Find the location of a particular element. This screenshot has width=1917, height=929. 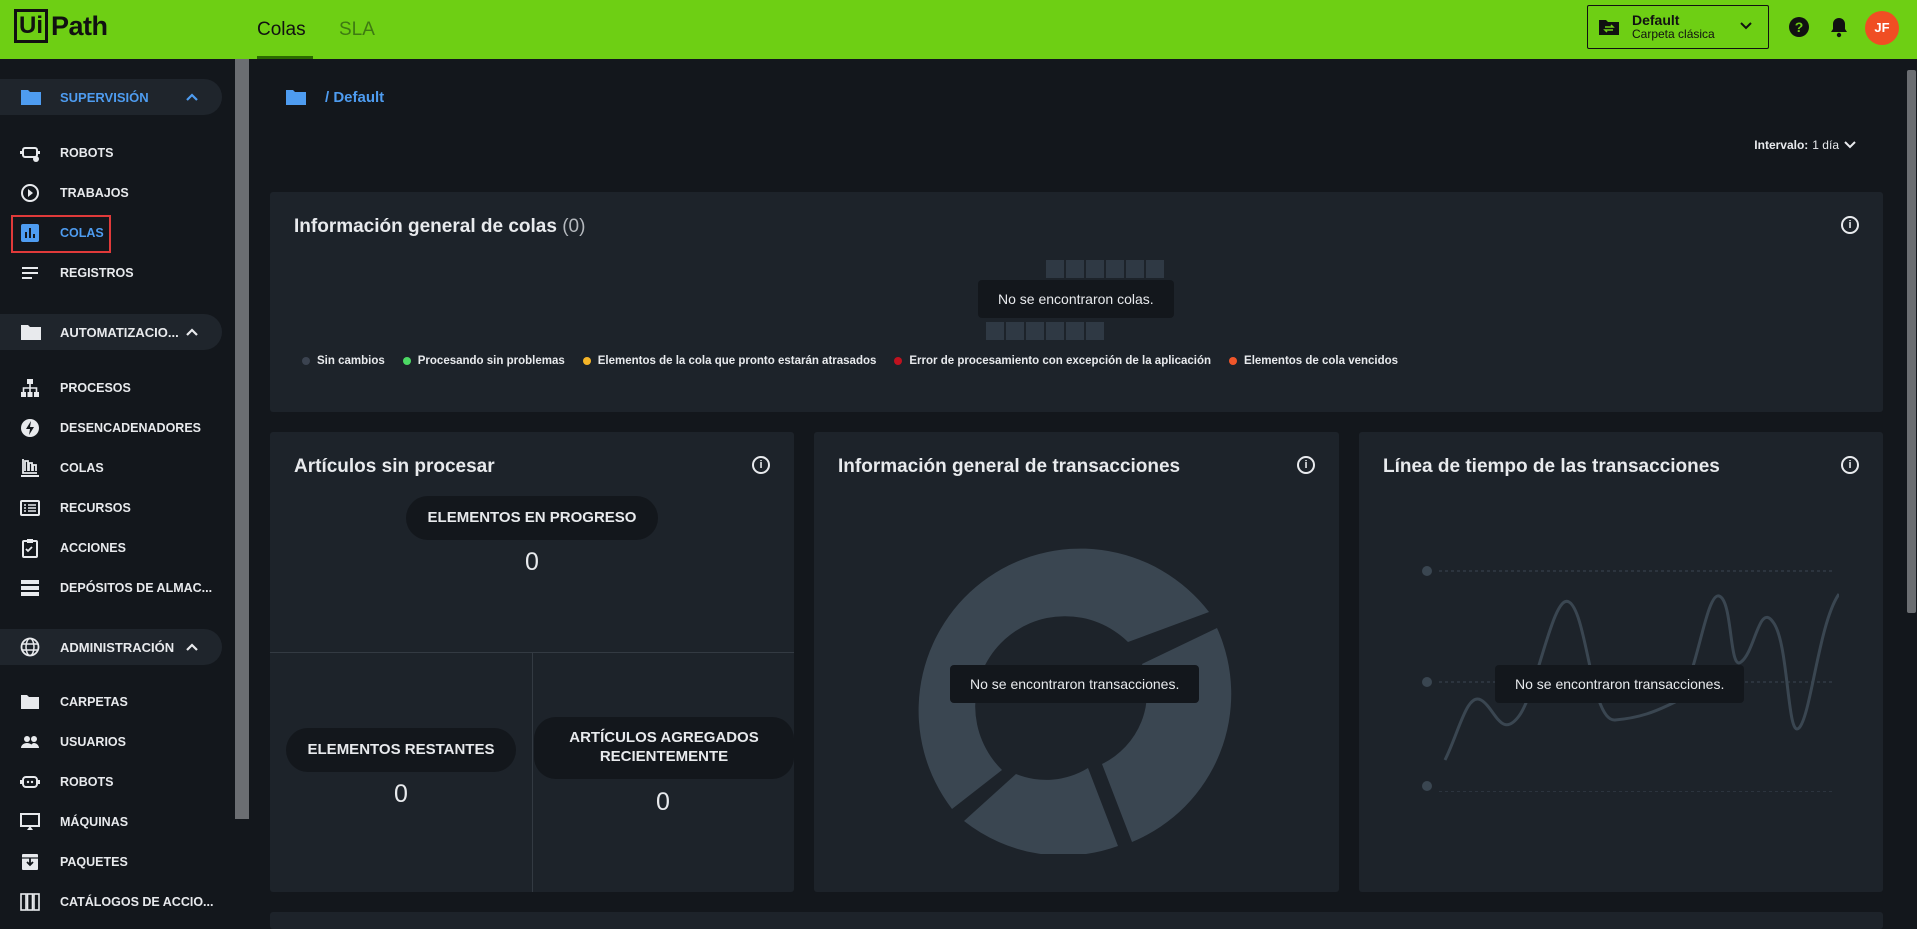

legend-item: Procesando sin problemas is located at coordinates (483, 361).